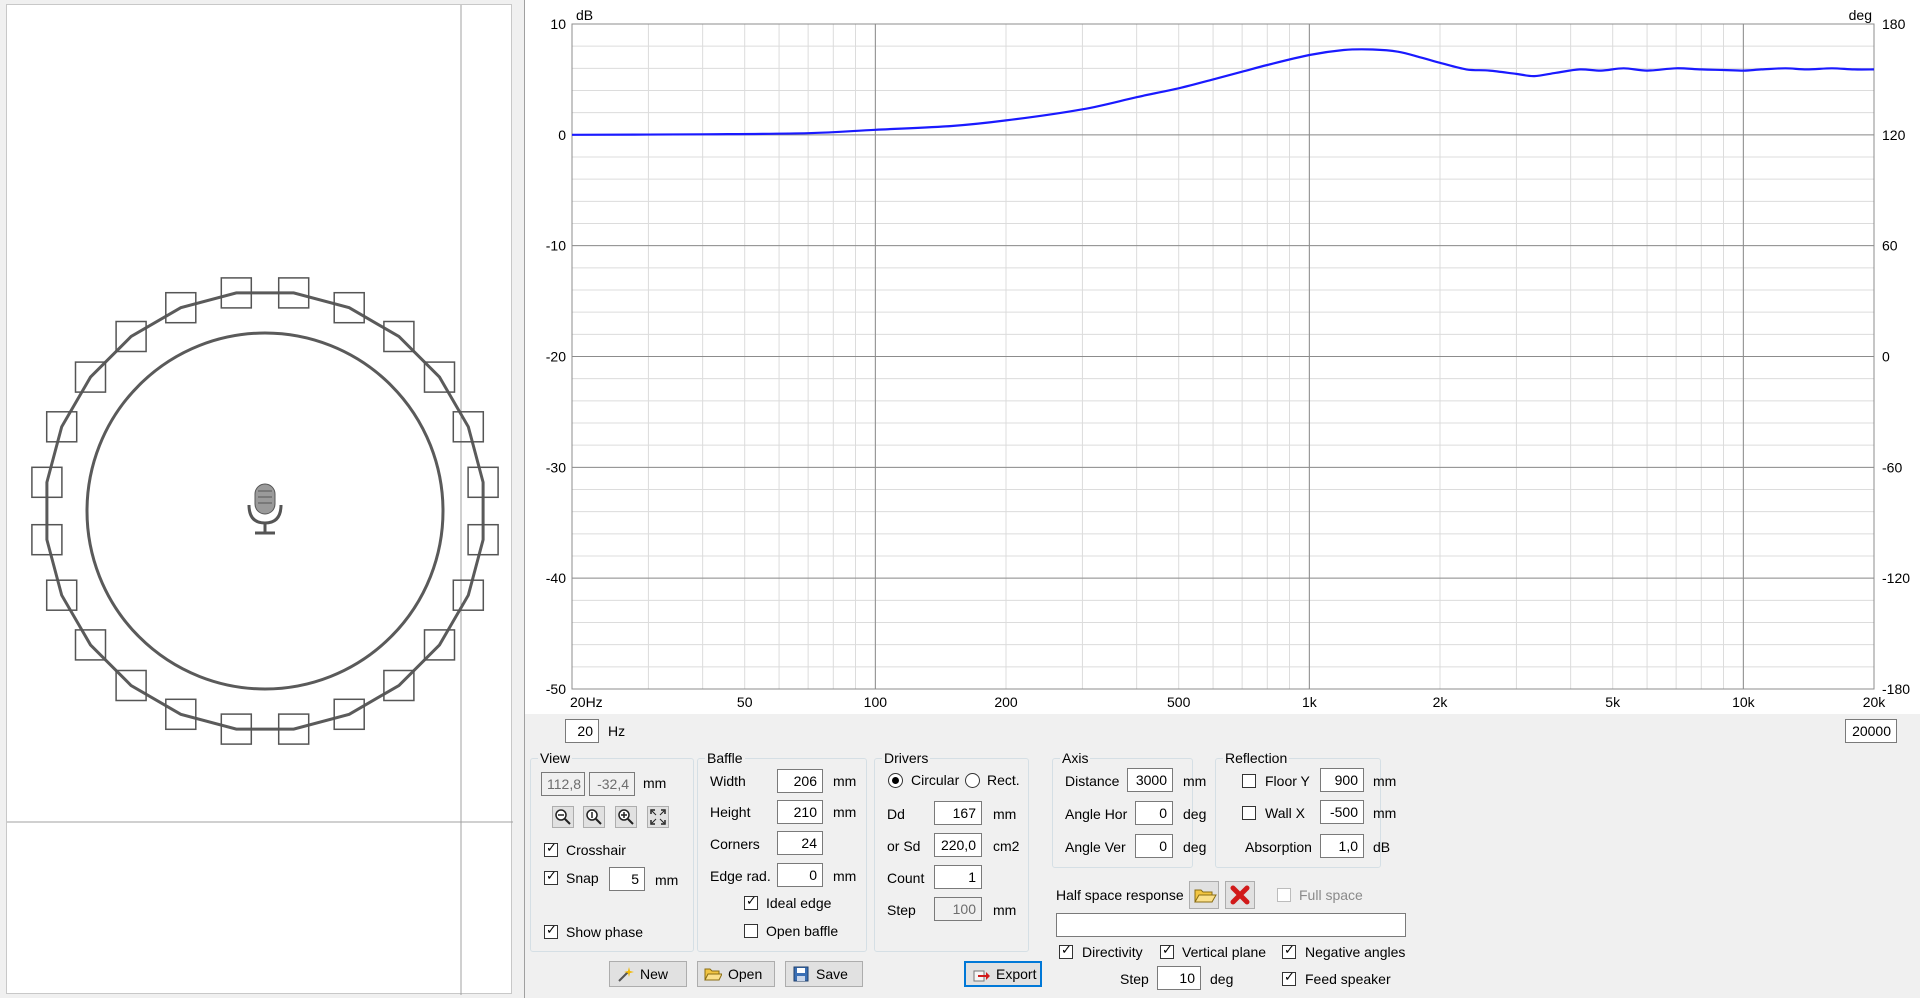 The height and width of the screenshot is (998, 1920). Describe the element at coordinates (1134, 979) in the screenshot. I see `directivity-step-label: Step` at that location.